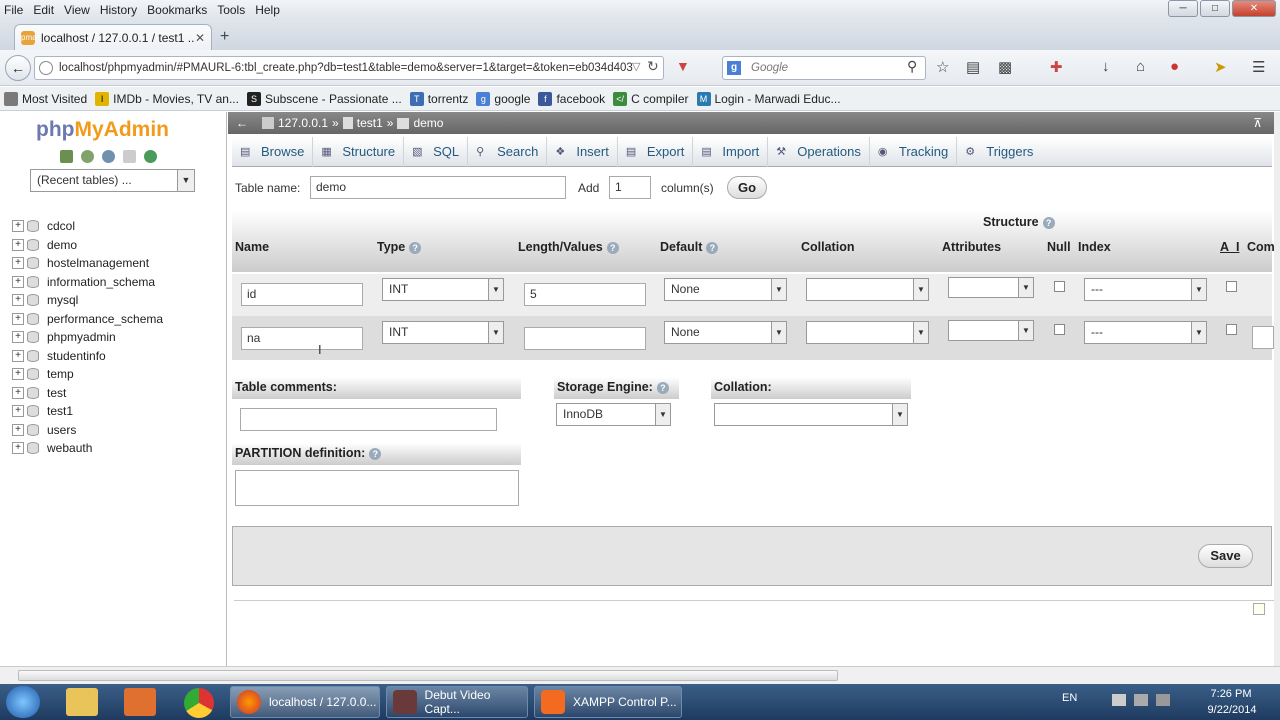 Image resolution: width=1280 pixels, height=720 pixels. What do you see at coordinates (45, 98) in the screenshot?
I see `bookmark-most-visited: Most Visited` at bounding box center [45, 98].